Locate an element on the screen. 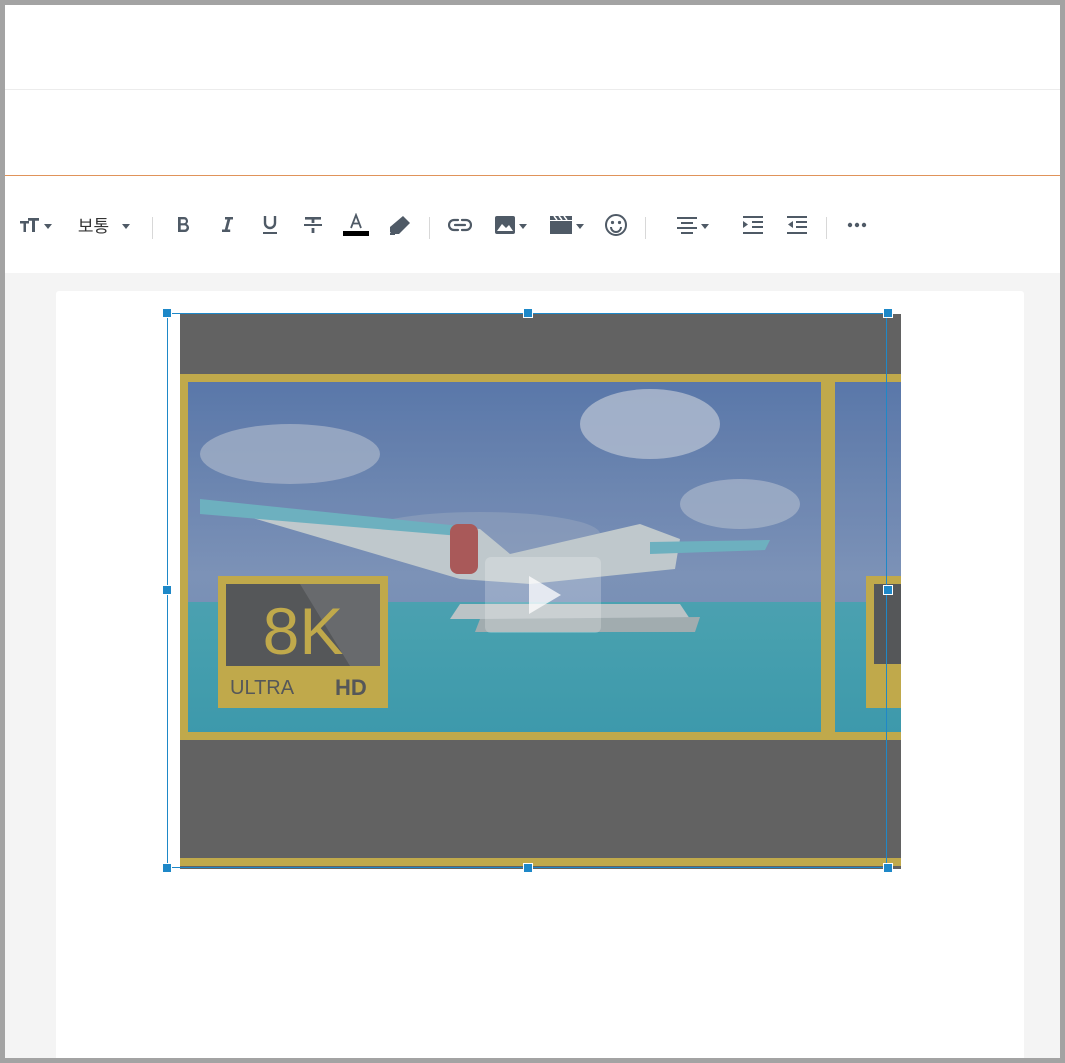 Image resolution: width=1065 pixels, height=1063 pixels. outdent-button is located at coordinates (797, 224).